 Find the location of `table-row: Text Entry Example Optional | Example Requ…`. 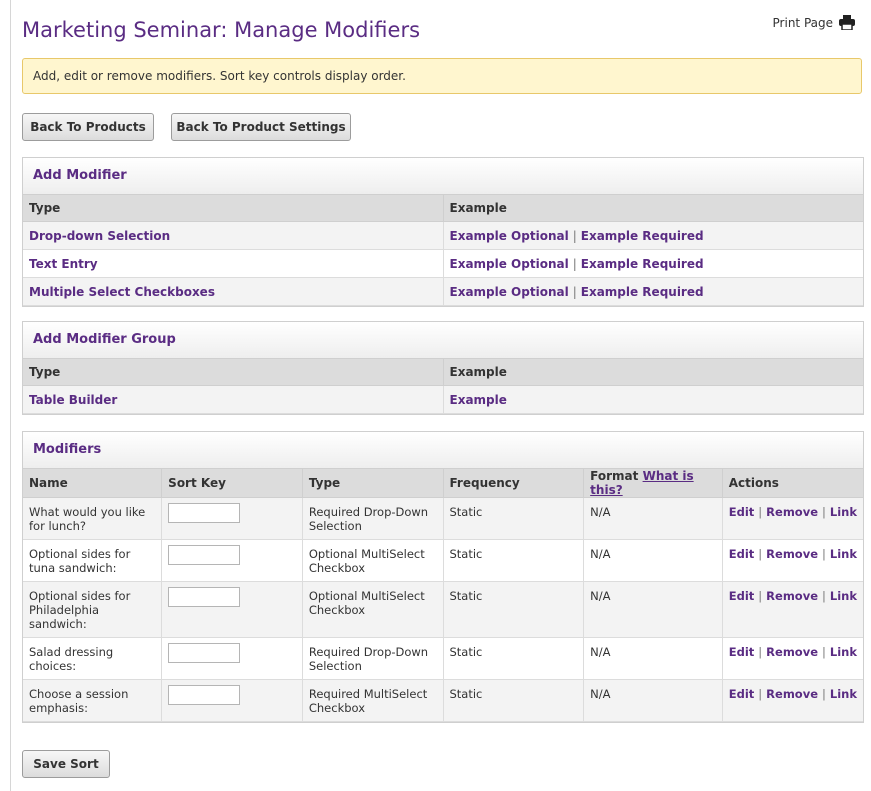

table-row: Text Entry Example Optional | Example Requ… is located at coordinates (443, 263).